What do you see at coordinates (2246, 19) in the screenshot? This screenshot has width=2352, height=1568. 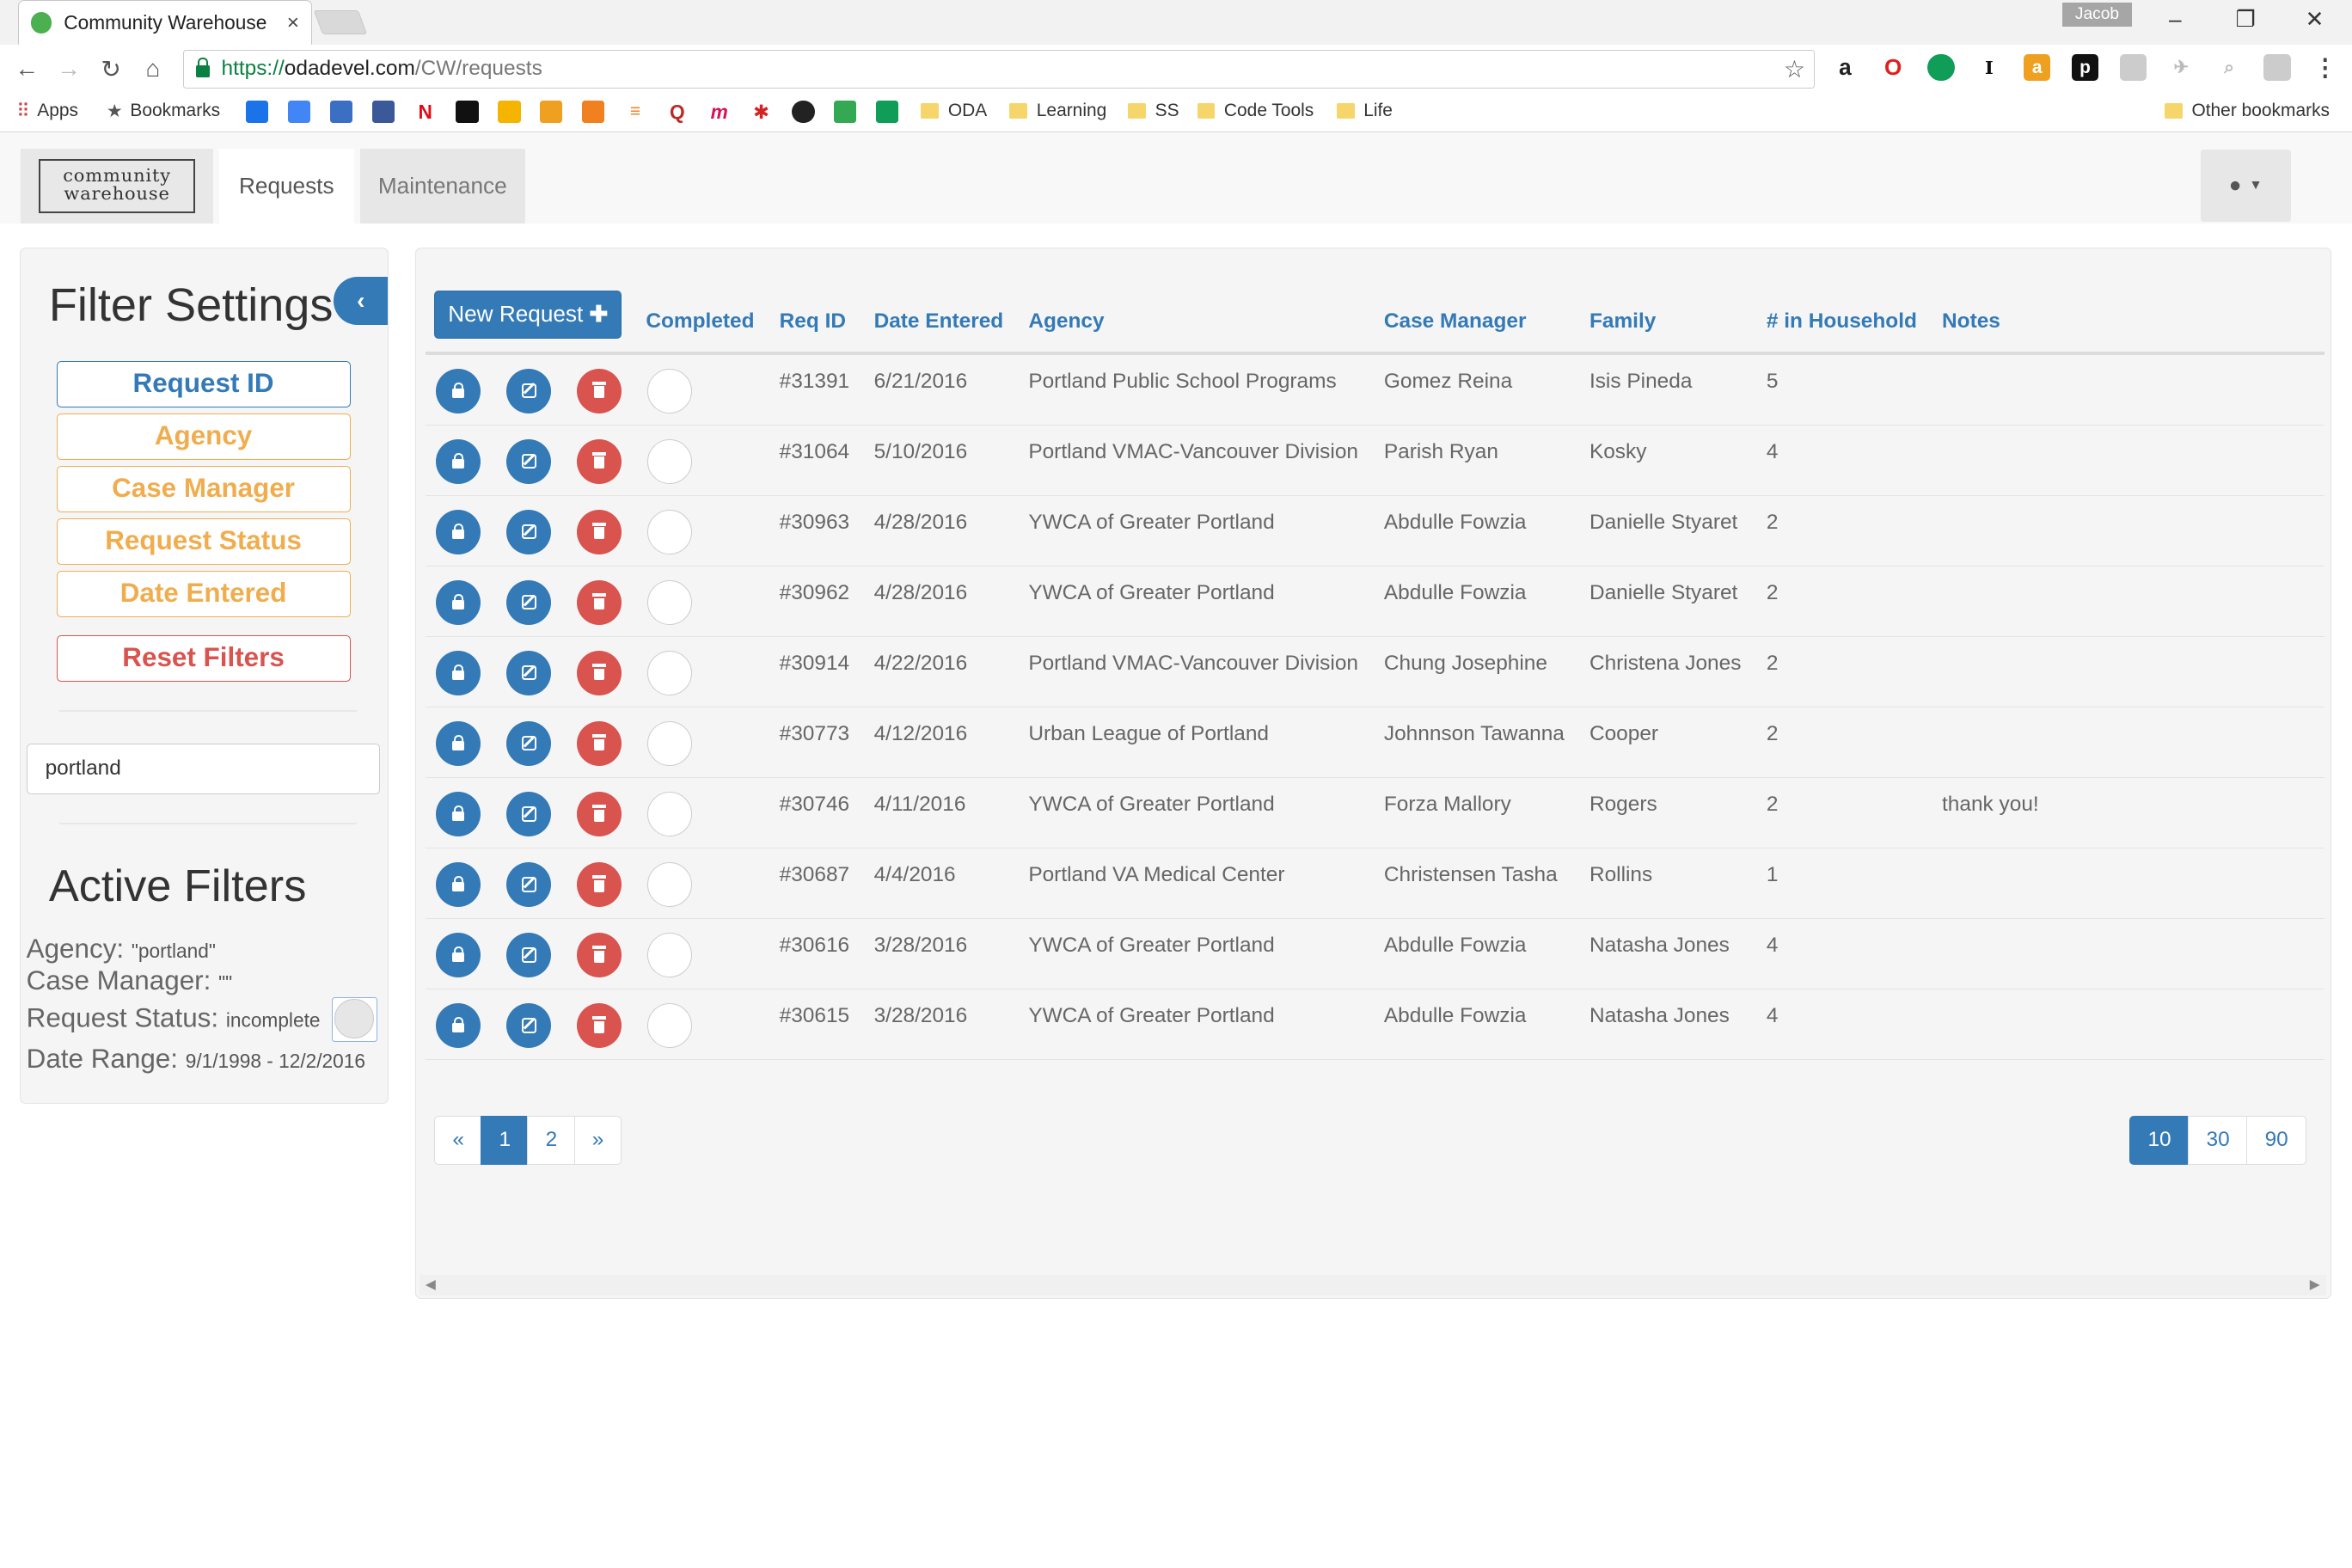 I see `restore-icon: ❐` at bounding box center [2246, 19].